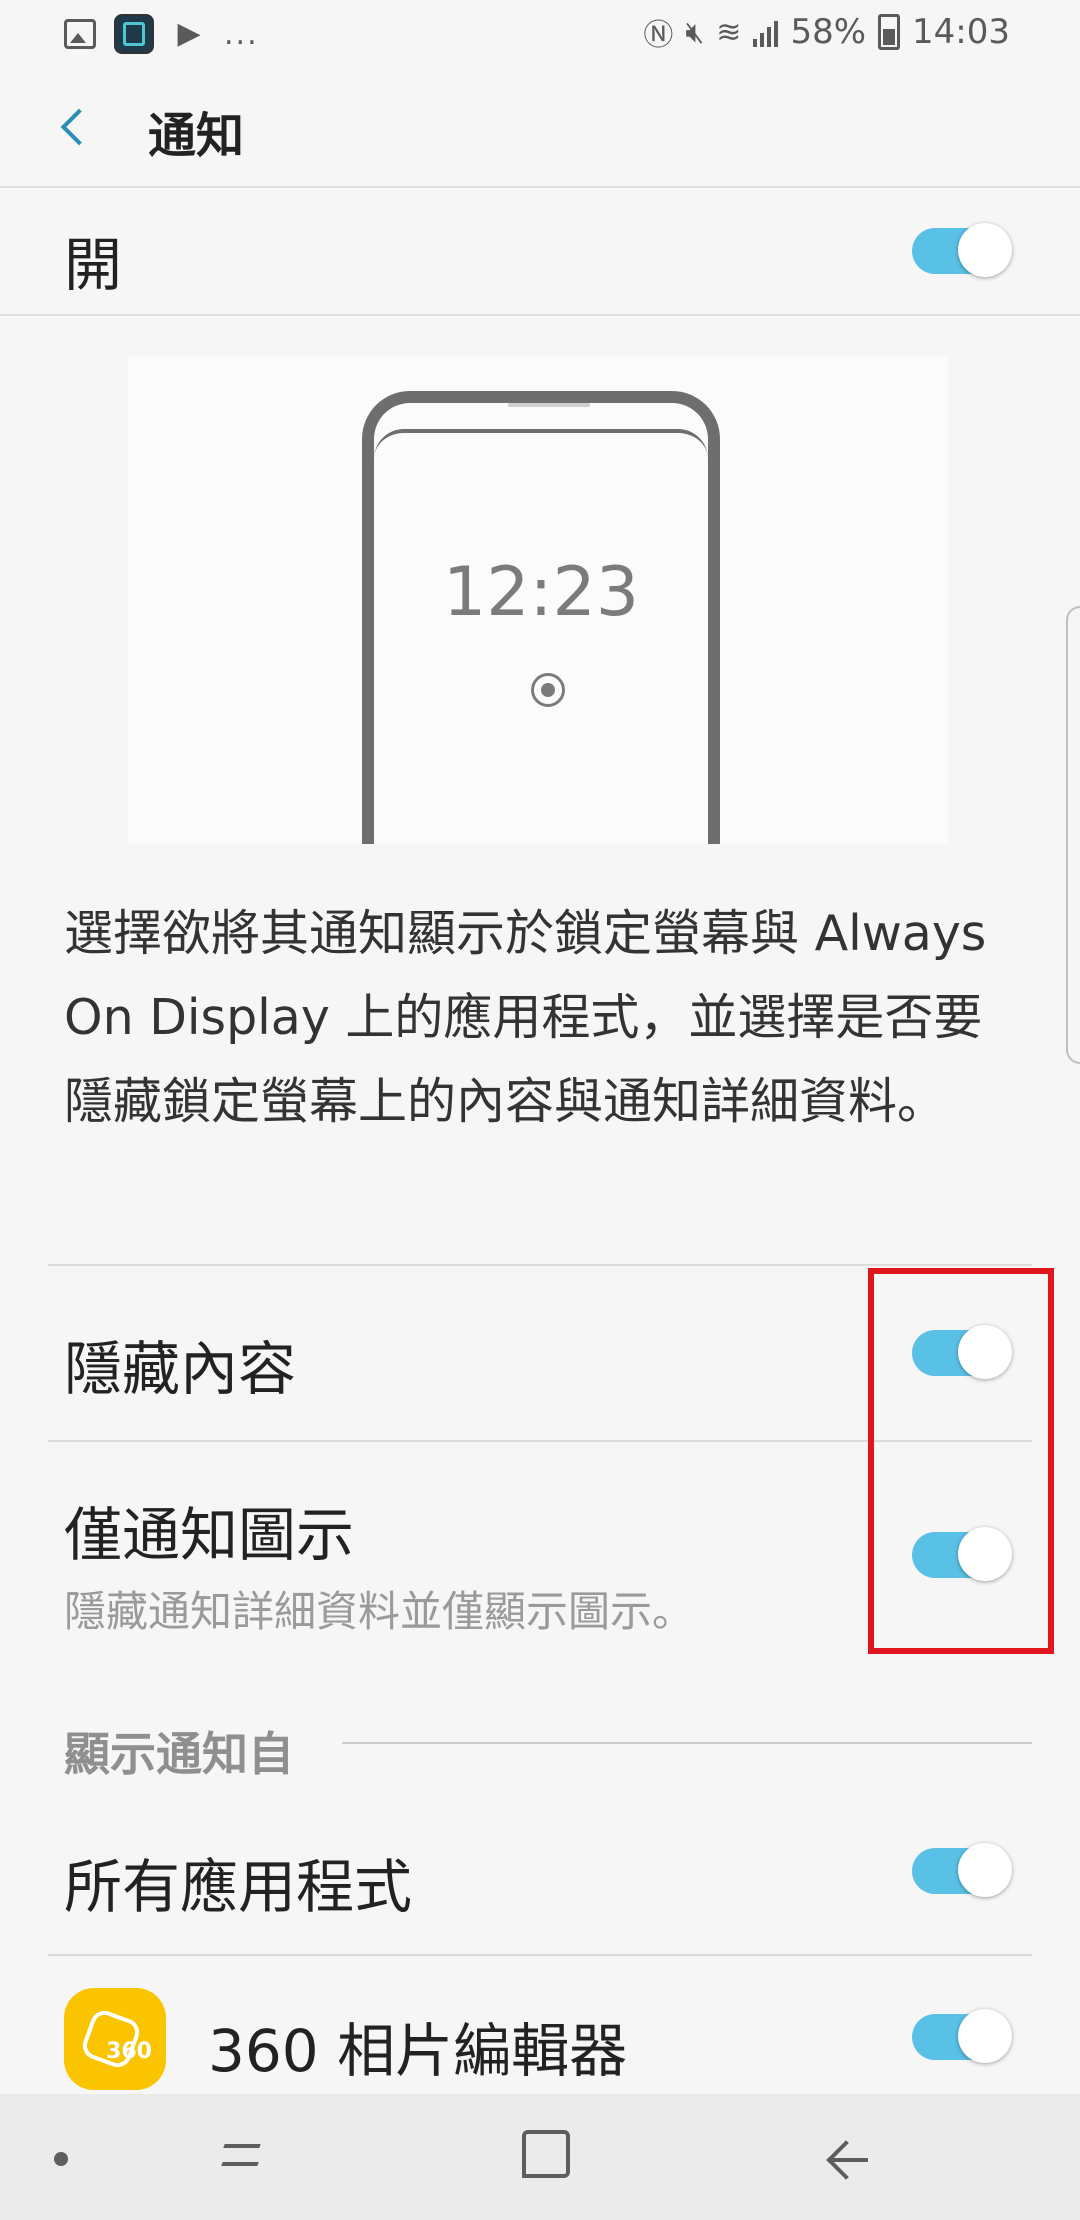 Image resolution: width=1080 pixels, height=2220 pixels. Describe the element at coordinates (189, 33) in the screenshot. I see `play-store-icon: ▶` at that location.